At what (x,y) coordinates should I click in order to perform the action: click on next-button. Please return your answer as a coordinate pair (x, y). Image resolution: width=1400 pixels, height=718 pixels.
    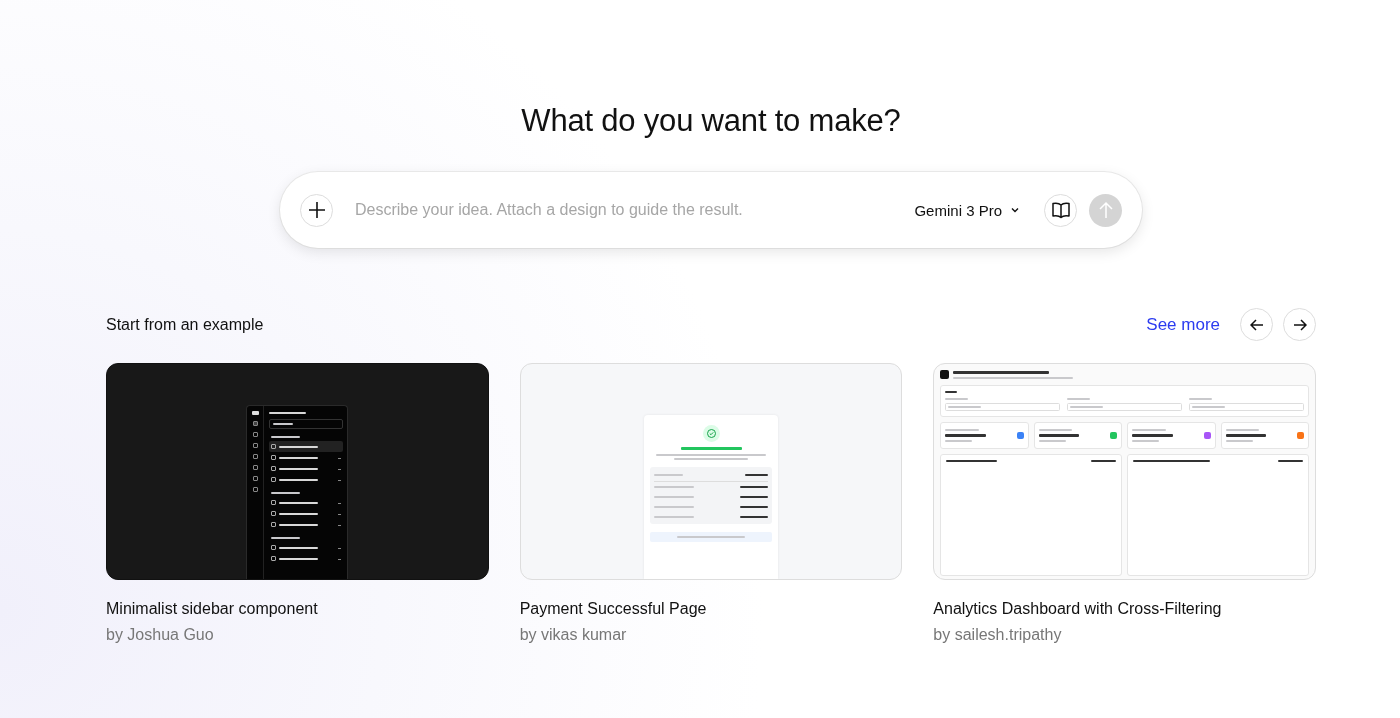
    Looking at the image, I should click on (1299, 324).